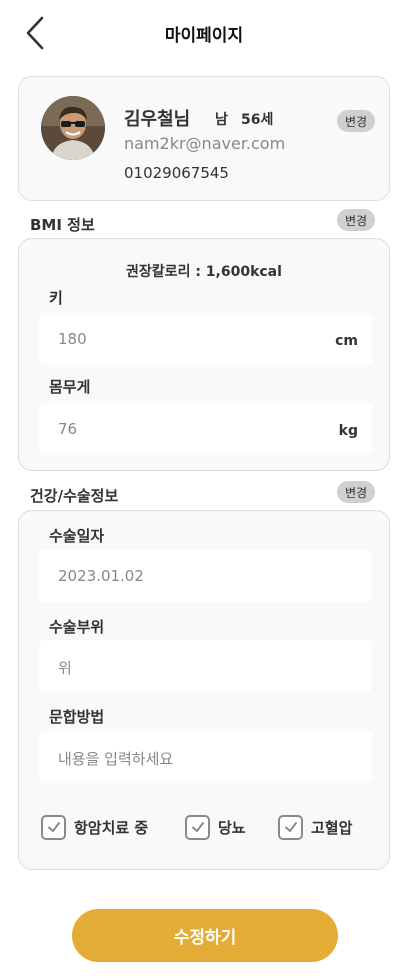 This screenshot has height=980, width=408. I want to click on anastomosis-placeholder: 내용을 입력하세요, so click(116, 759).